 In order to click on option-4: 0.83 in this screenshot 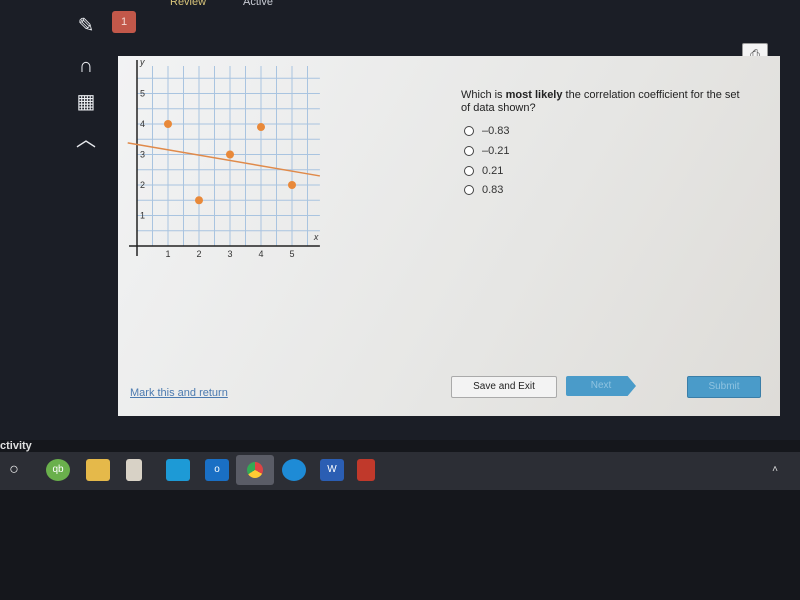, I will do `click(483, 190)`.